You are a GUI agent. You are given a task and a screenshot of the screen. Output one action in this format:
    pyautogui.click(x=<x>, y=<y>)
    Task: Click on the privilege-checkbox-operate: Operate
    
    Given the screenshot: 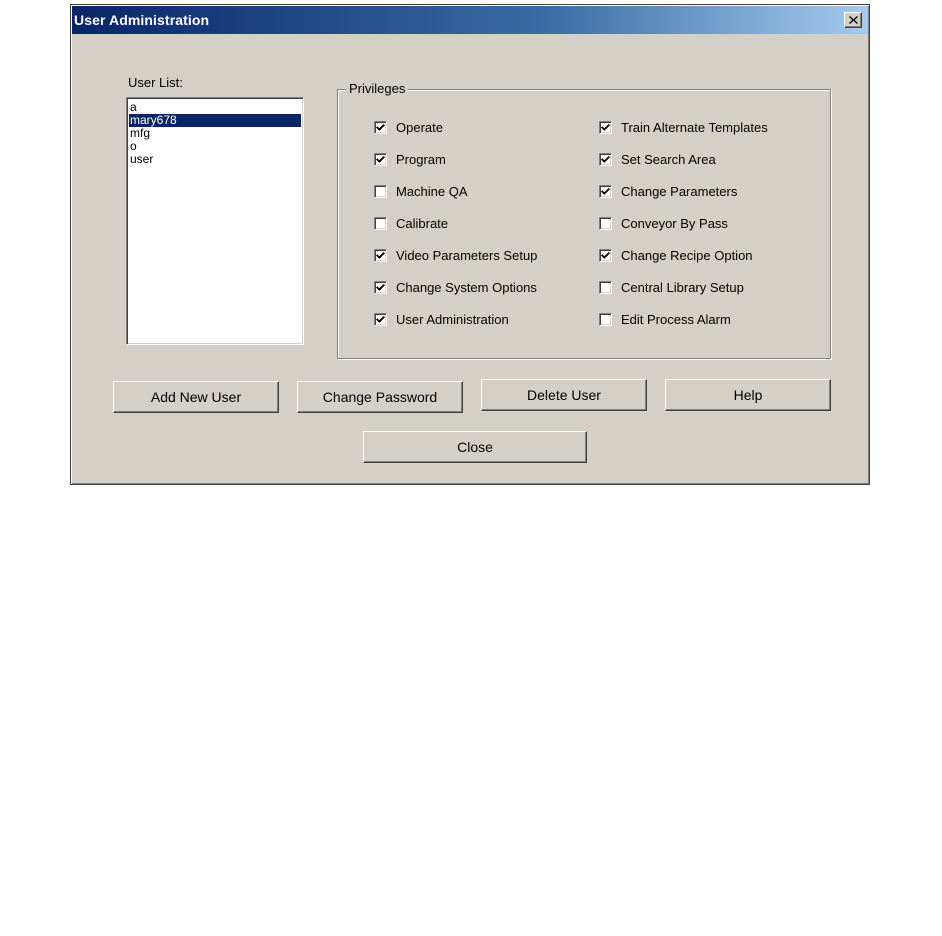 What is the action you would take?
    pyautogui.click(x=408, y=127)
    